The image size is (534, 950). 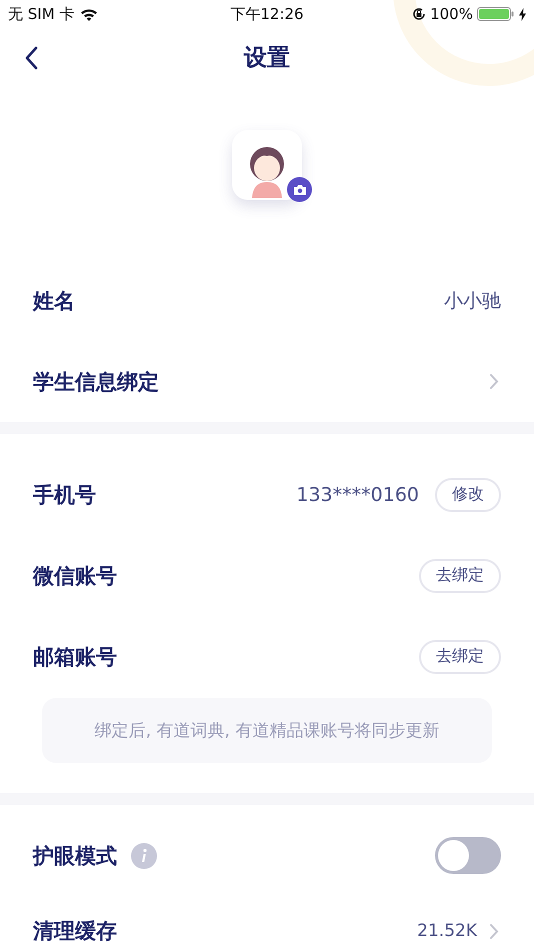 What do you see at coordinates (495, 14) in the screenshot?
I see `battery-icon` at bounding box center [495, 14].